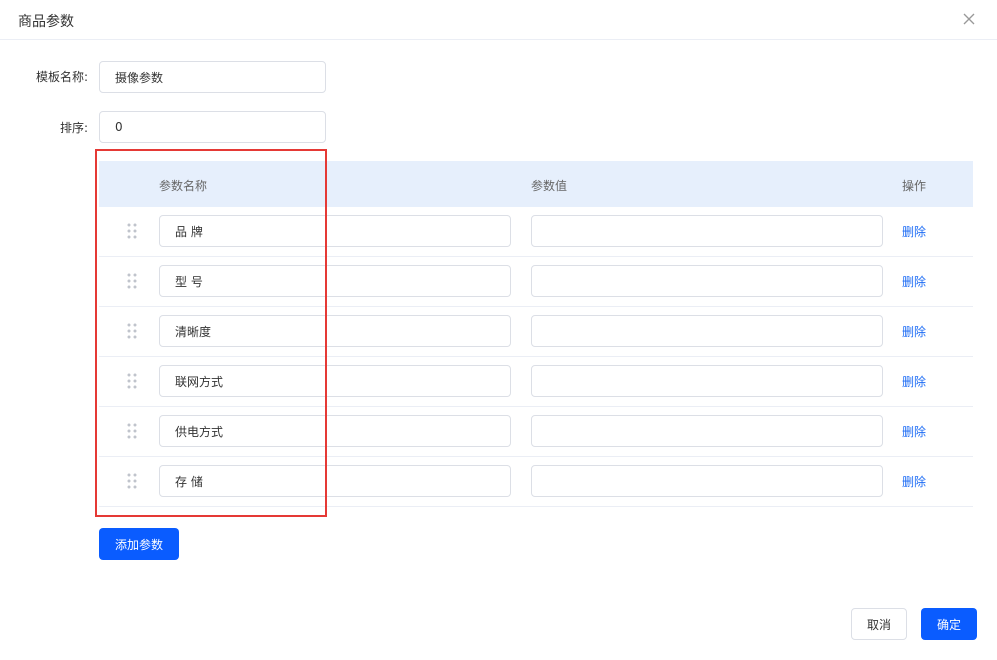 This screenshot has height=660, width=997. I want to click on dialog-title: 商品参数, so click(46, 22).